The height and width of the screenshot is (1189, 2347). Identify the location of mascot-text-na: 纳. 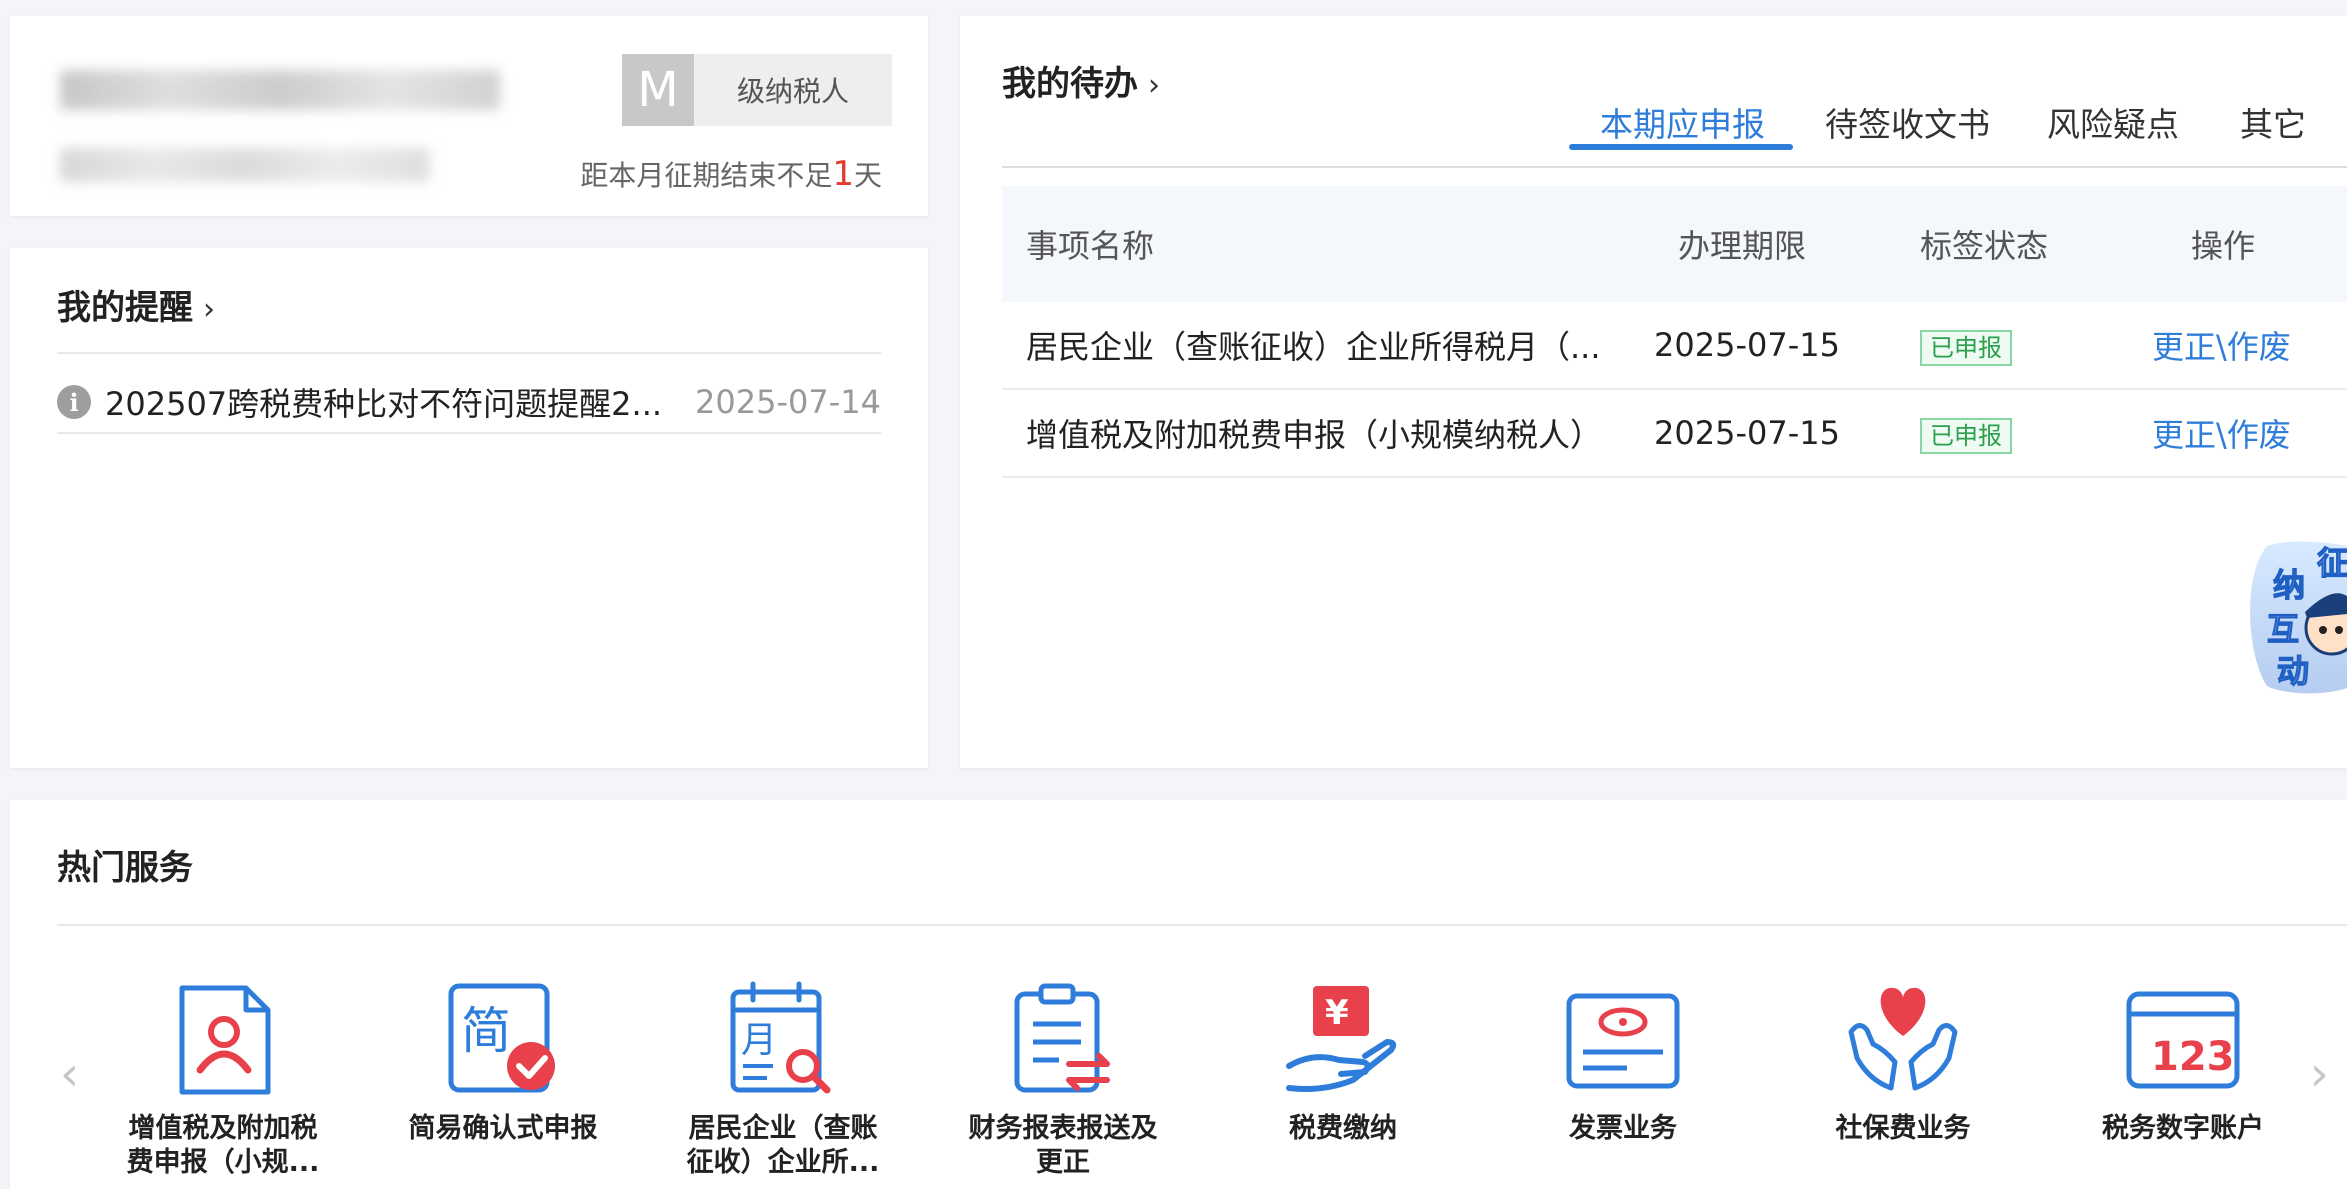
(2289, 585).